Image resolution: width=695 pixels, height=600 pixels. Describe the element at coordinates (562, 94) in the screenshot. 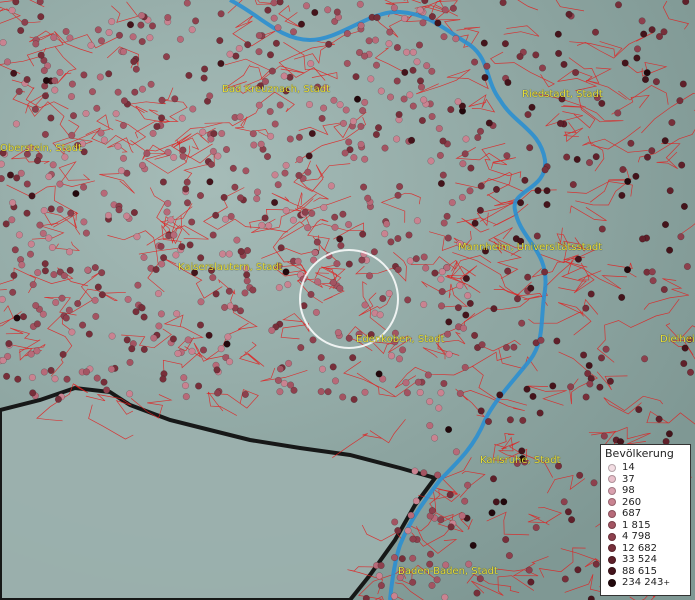

I see `city-label-riedstadt: Riedstadt, Stadt` at that location.